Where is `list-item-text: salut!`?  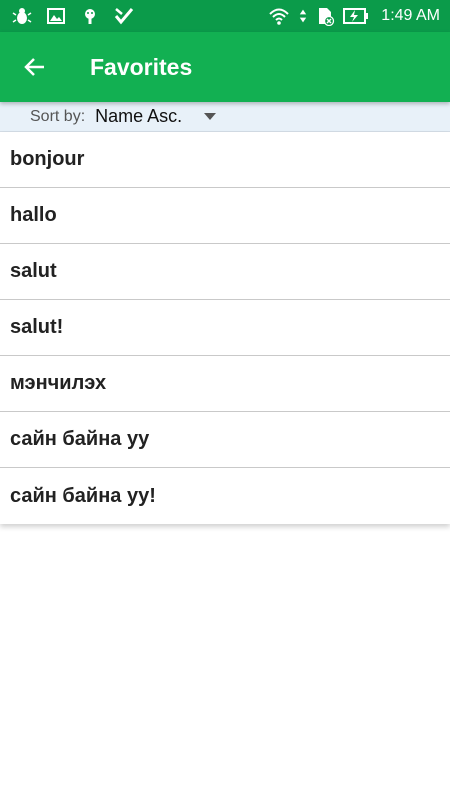
list-item-text: salut! is located at coordinates (37, 327).